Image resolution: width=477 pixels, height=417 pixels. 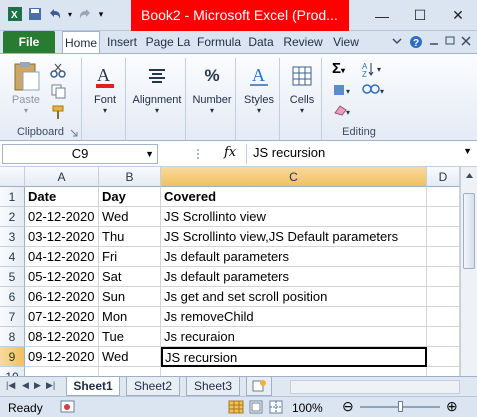 What do you see at coordinates (338, 68) in the screenshot?
I see `autosum-icon: Σ▾` at bounding box center [338, 68].